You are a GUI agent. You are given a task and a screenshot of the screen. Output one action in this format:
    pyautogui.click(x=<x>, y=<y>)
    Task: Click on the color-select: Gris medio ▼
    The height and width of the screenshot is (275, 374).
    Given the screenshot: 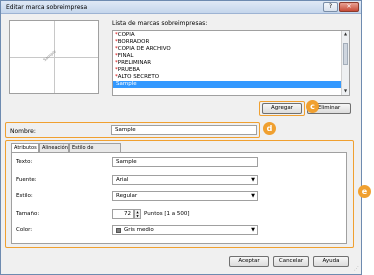 What is the action you would take?
    pyautogui.click(x=185, y=230)
    